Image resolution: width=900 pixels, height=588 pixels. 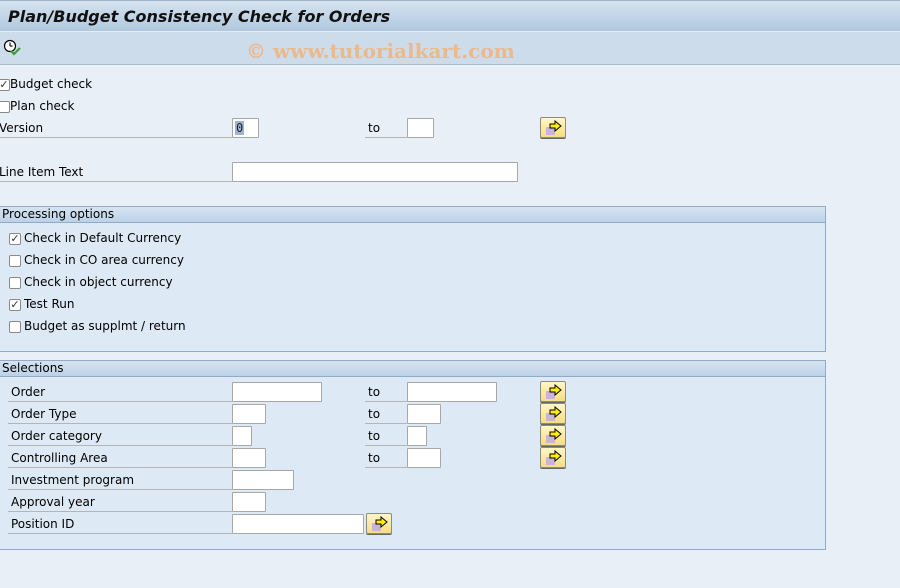 What do you see at coordinates (5, 107) in the screenshot?
I see `plan-check-checkbox` at bounding box center [5, 107].